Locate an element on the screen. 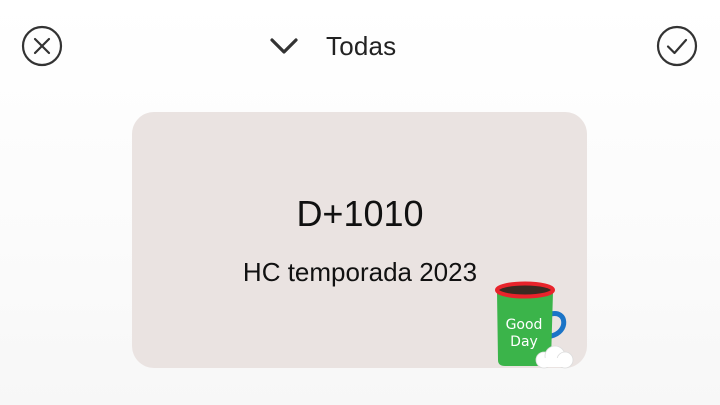 This screenshot has height=405, width=720. close-circle-icon is located at coordinates (42, 46).